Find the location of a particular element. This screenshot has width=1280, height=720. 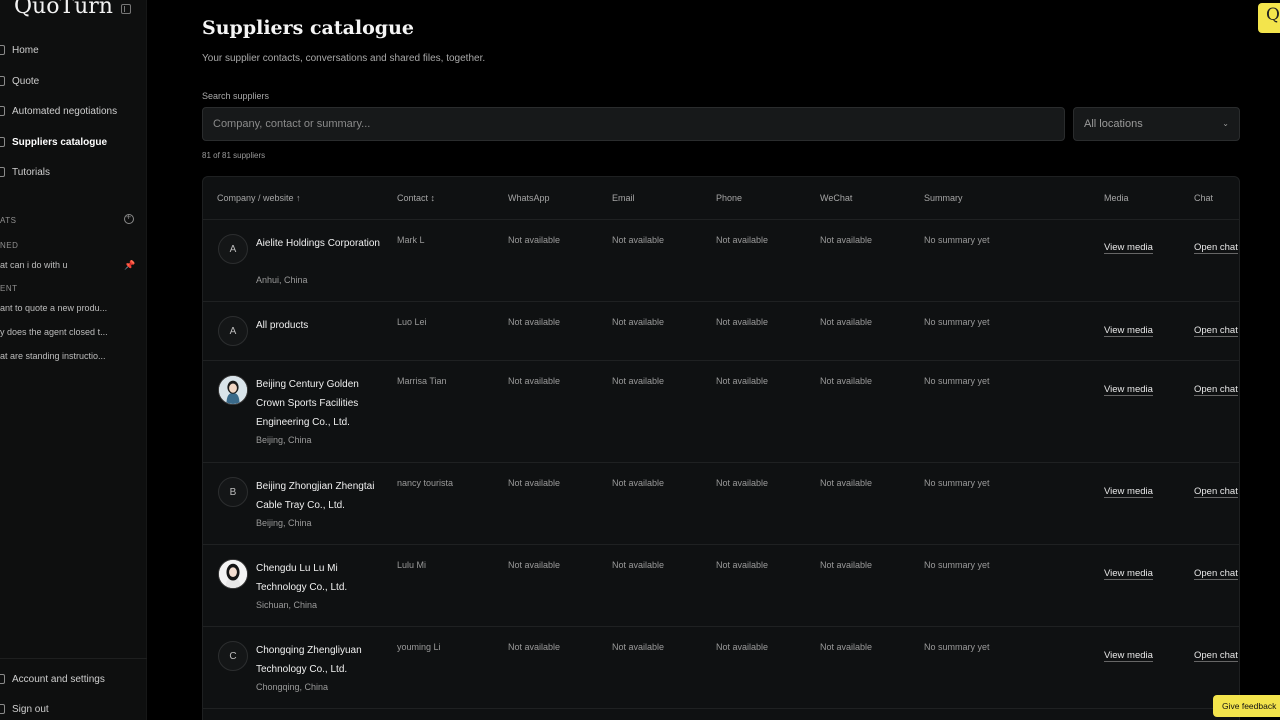

sign-out-link: Sign out is located at coordinates (24, 709).